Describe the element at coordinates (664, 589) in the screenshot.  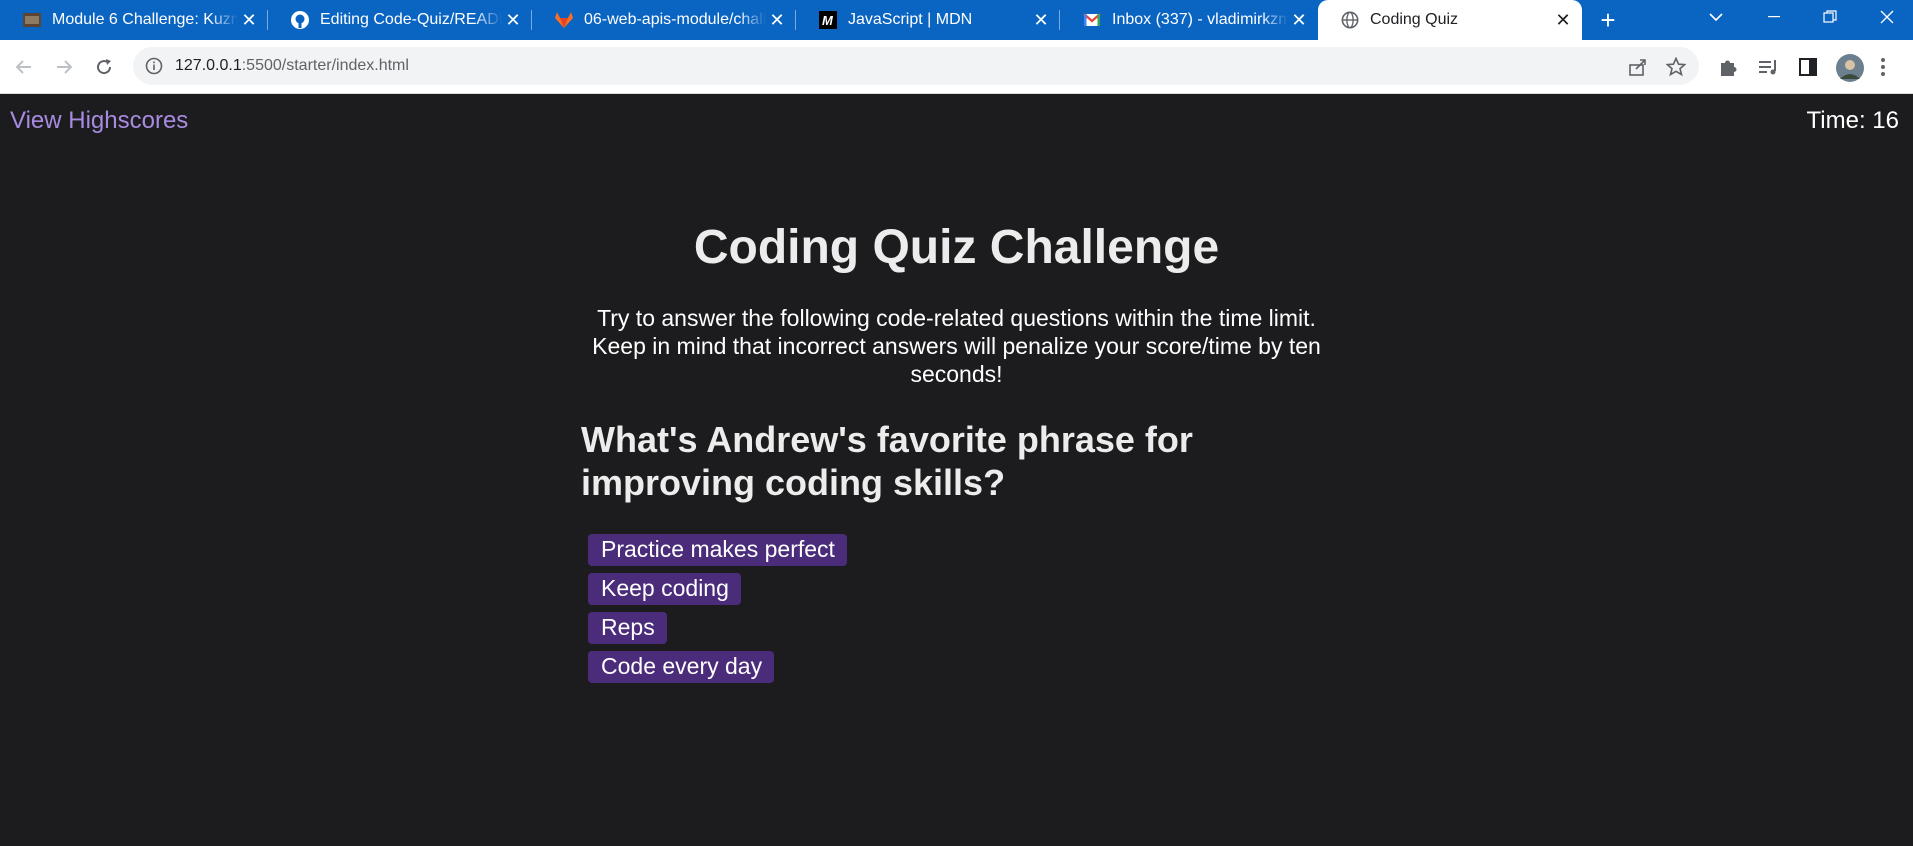
I see `answer-choice-button: Keep coding` at that location.